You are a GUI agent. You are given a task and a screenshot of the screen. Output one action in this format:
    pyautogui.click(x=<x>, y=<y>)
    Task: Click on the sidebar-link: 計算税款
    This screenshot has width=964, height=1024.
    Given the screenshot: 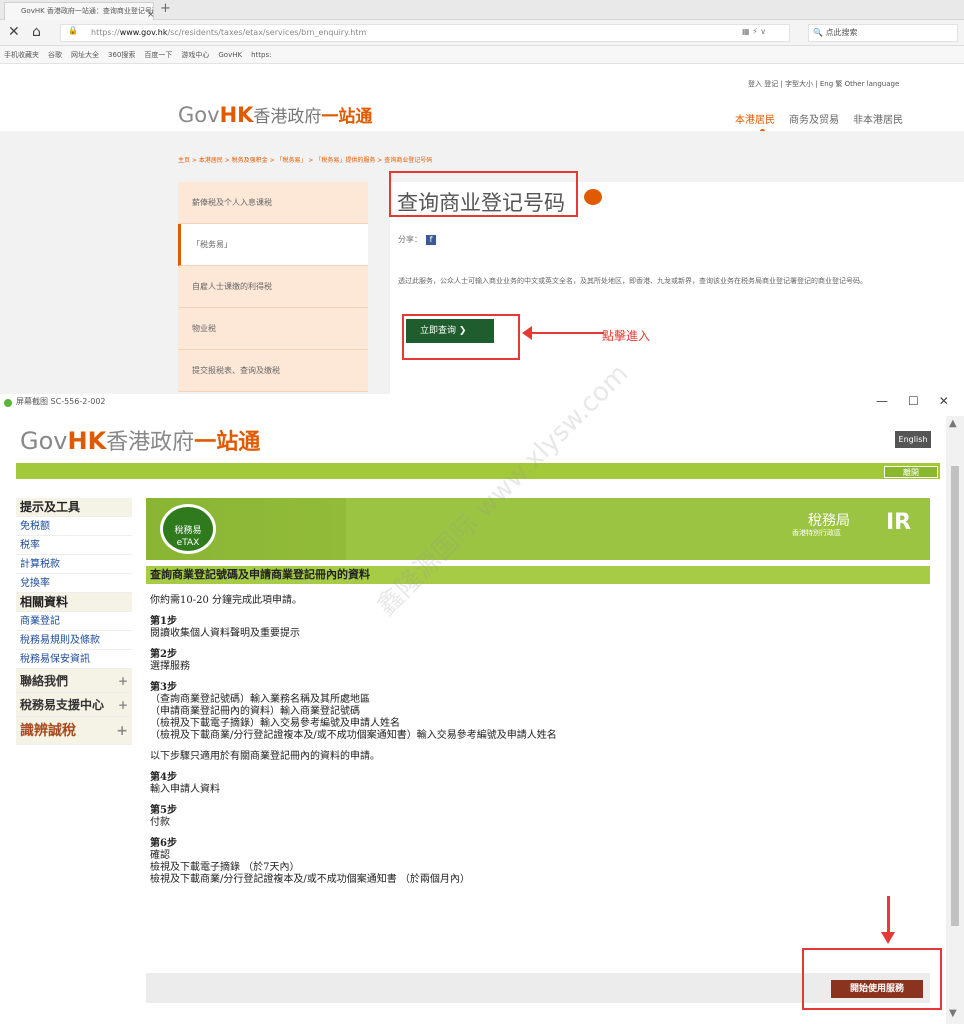 What is the action you would take?
    pyautogui.click(x=74, y=564)
    